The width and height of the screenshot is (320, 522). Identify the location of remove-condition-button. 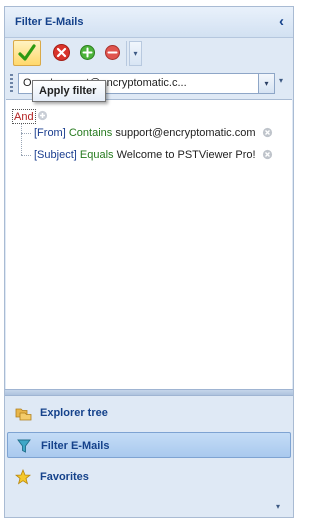
(112, 52).